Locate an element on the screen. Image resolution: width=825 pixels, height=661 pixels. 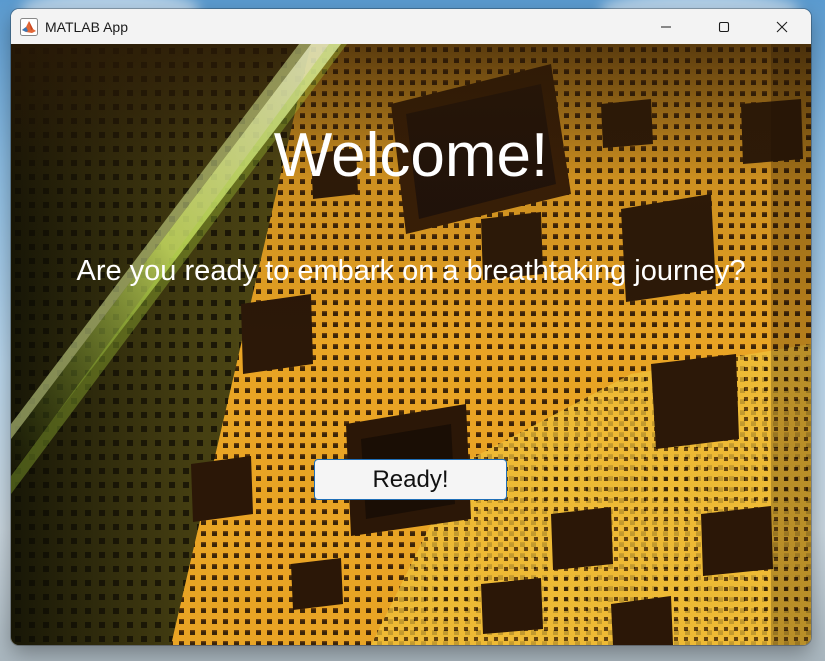
maximize-button is located at coordinates (724, 26).